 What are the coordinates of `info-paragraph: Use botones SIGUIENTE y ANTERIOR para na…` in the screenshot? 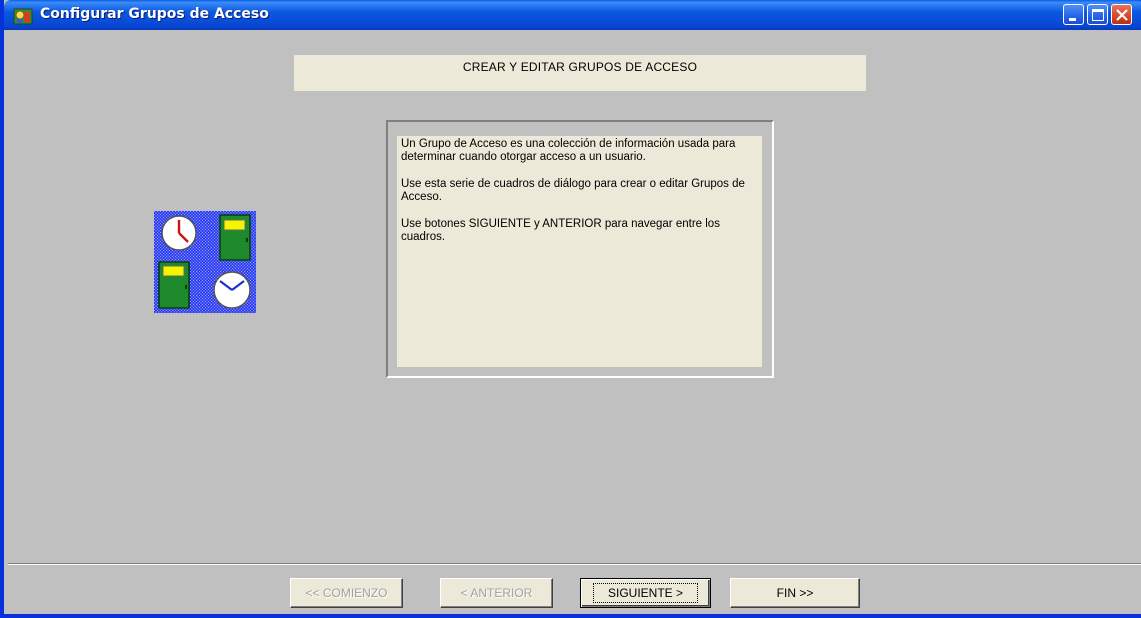 It's located at (560, 230).